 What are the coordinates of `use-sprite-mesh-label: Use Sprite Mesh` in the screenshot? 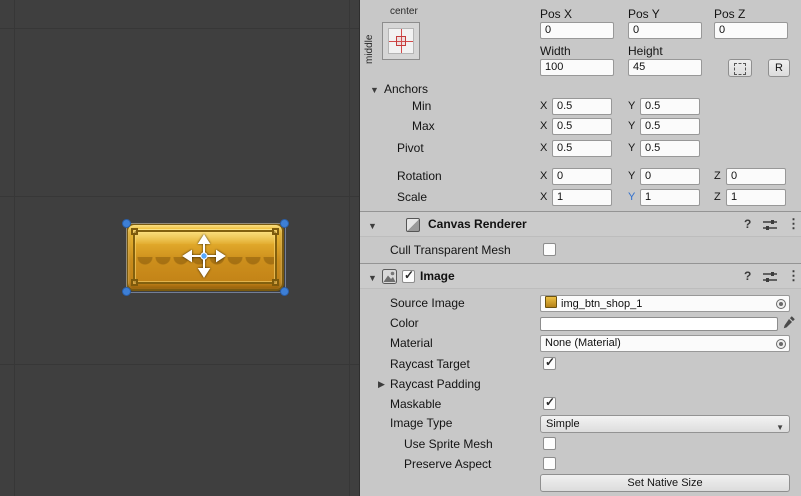 It's located at (448, 444).